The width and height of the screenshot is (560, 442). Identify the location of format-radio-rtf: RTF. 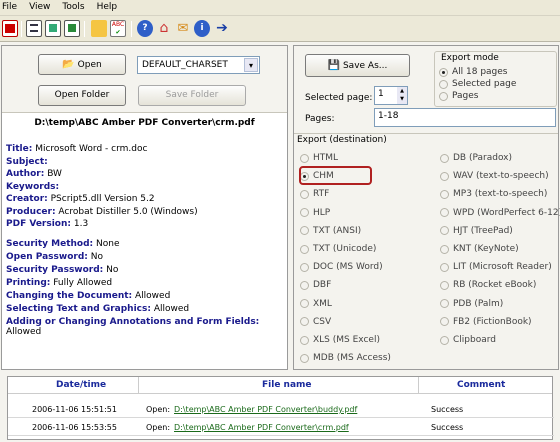
(314, 194).